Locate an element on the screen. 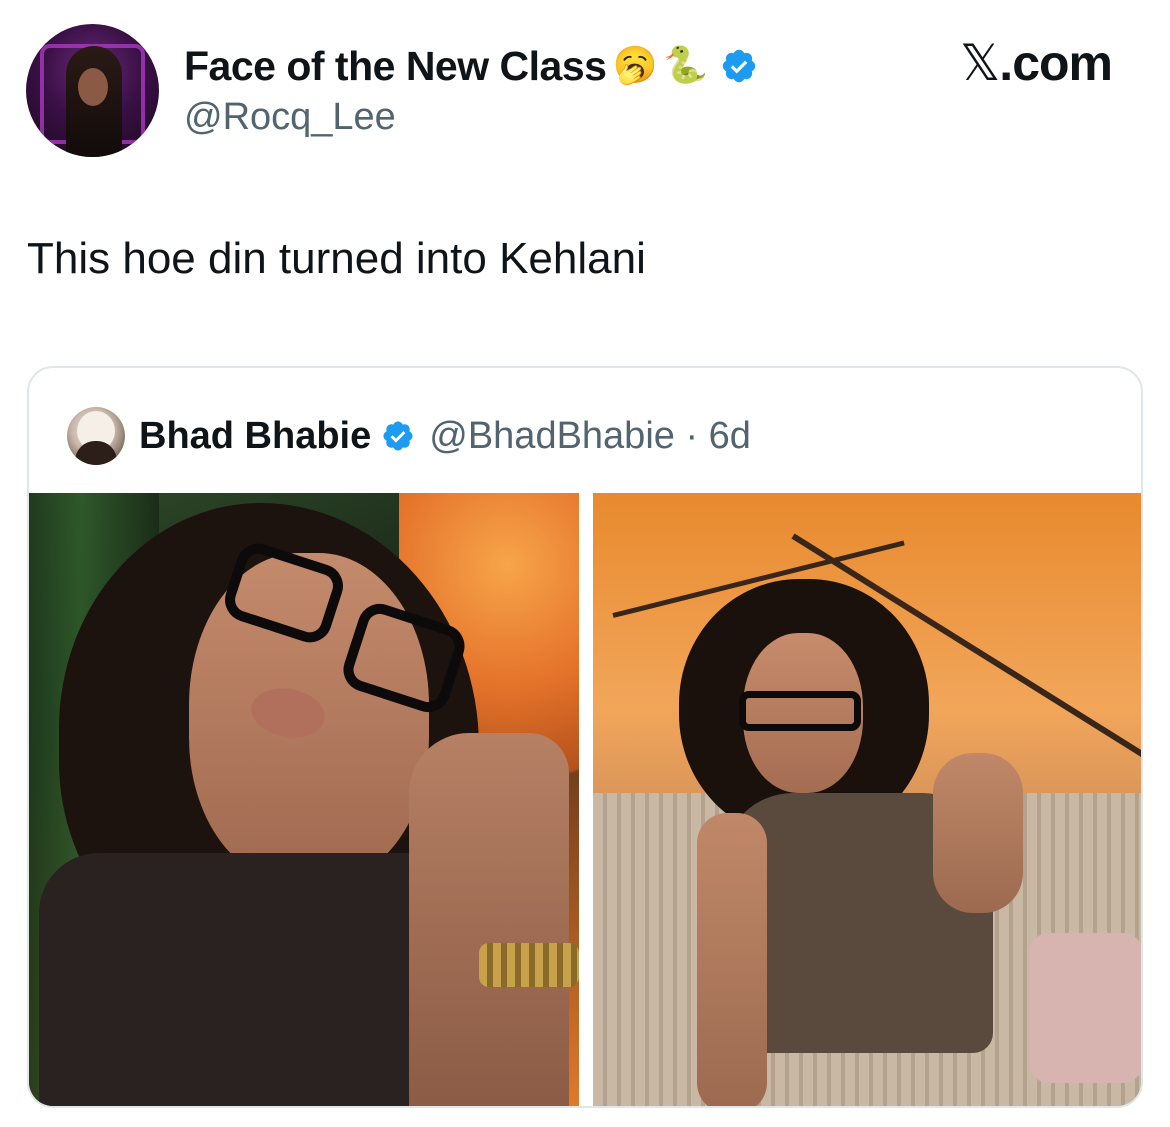  author-name-row: Face of the New Class 🥱 🐍 is located at coordinates (471, 66).